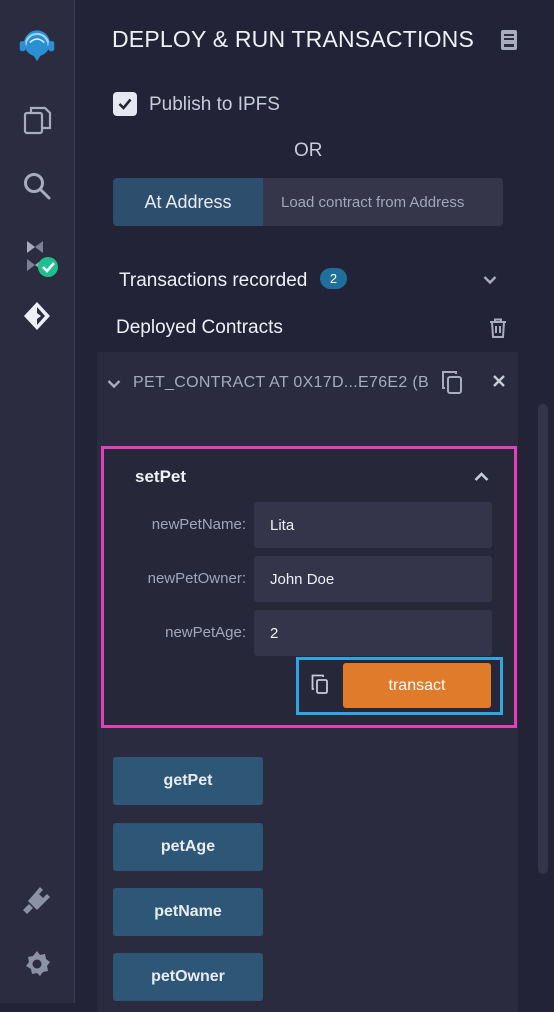  I want to click on getpet-button: getPet, so click(188, 781).